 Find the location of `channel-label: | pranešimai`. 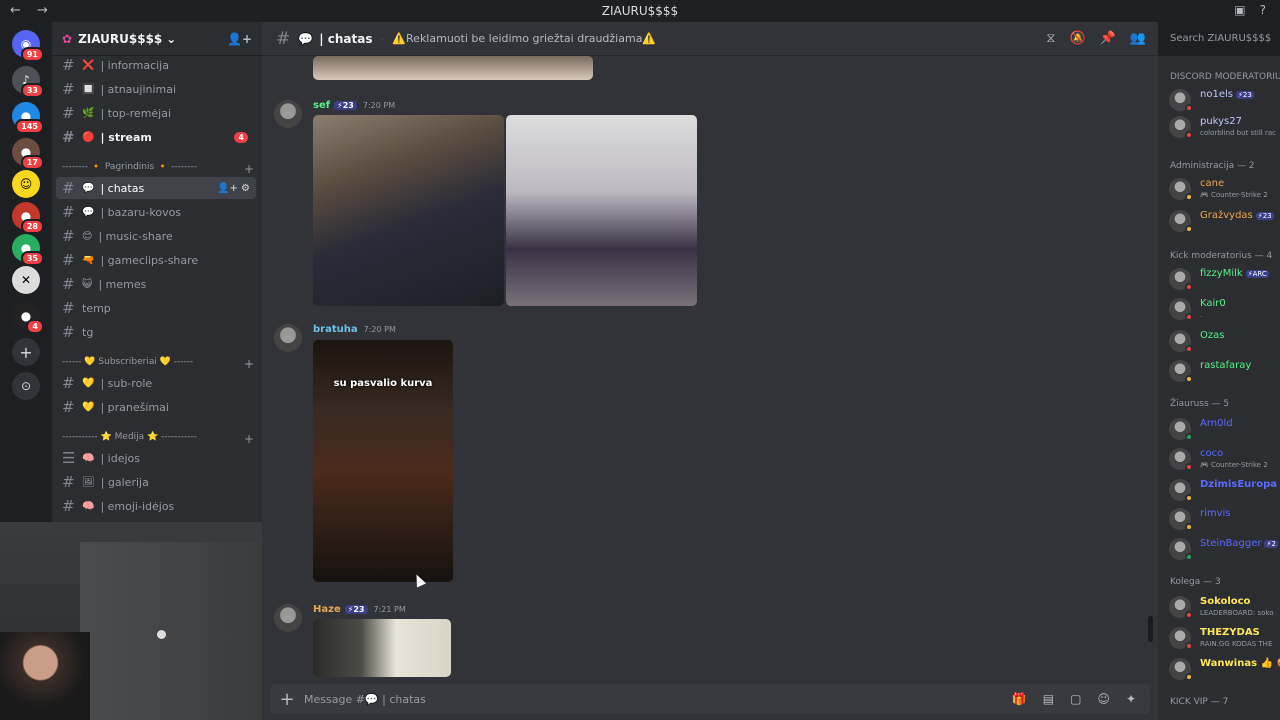

channel-label: | pranešimai is located at coordinates (134, 407).